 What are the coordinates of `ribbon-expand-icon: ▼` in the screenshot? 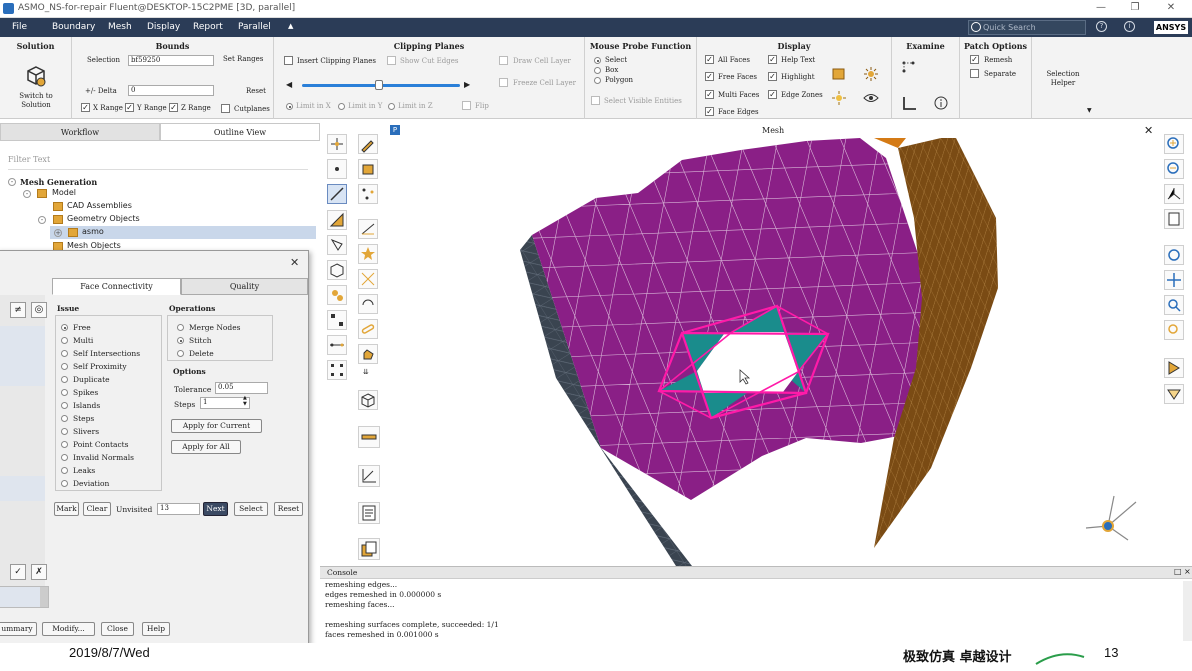 It's located at (1089, 110).